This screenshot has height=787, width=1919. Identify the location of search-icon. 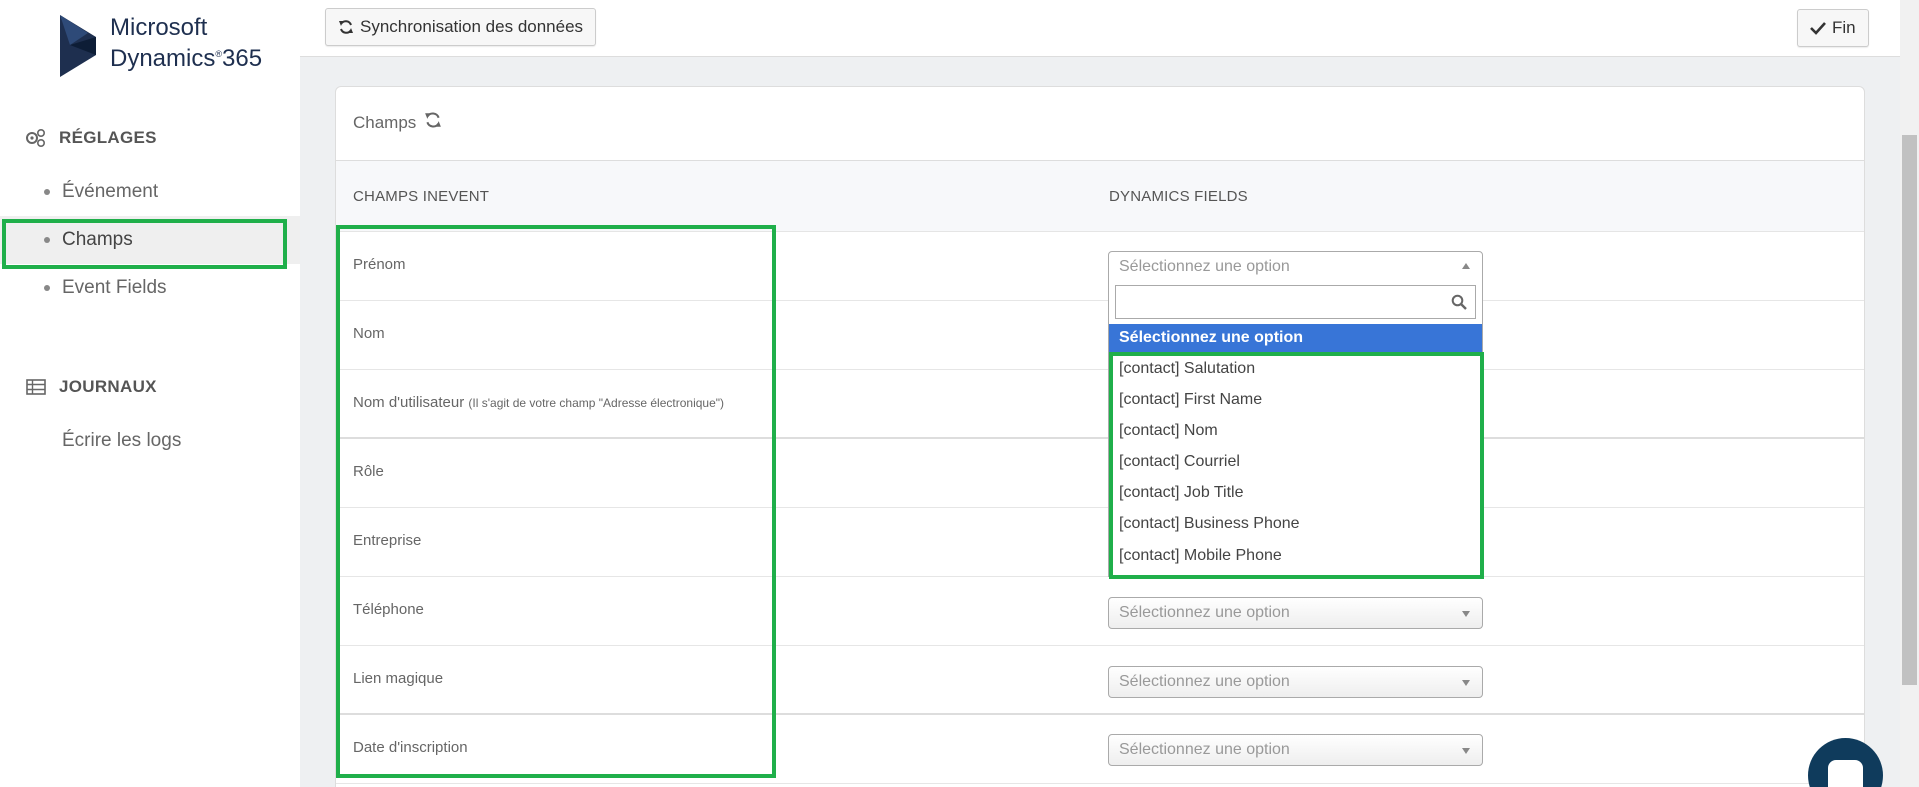
(1459, 304).